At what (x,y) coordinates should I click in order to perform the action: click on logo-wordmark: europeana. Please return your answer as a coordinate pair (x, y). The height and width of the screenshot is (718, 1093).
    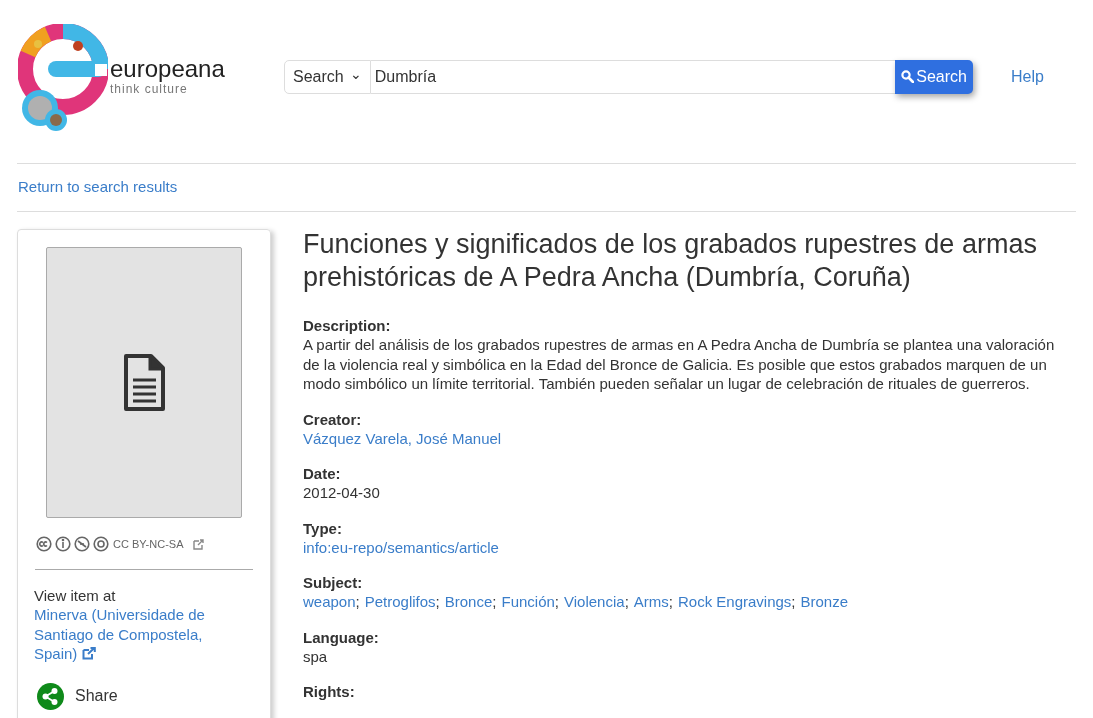
    Looking at the image, I should click on (167, 68).